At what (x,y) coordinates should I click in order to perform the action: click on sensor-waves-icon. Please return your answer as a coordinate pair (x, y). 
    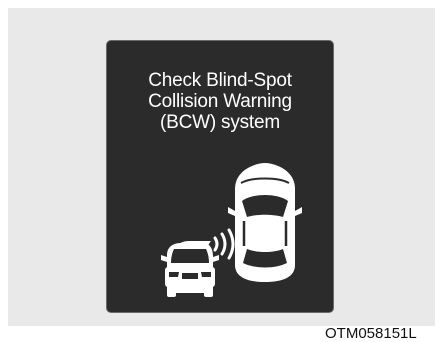
    Looking at the image, I should click on (224, 244).